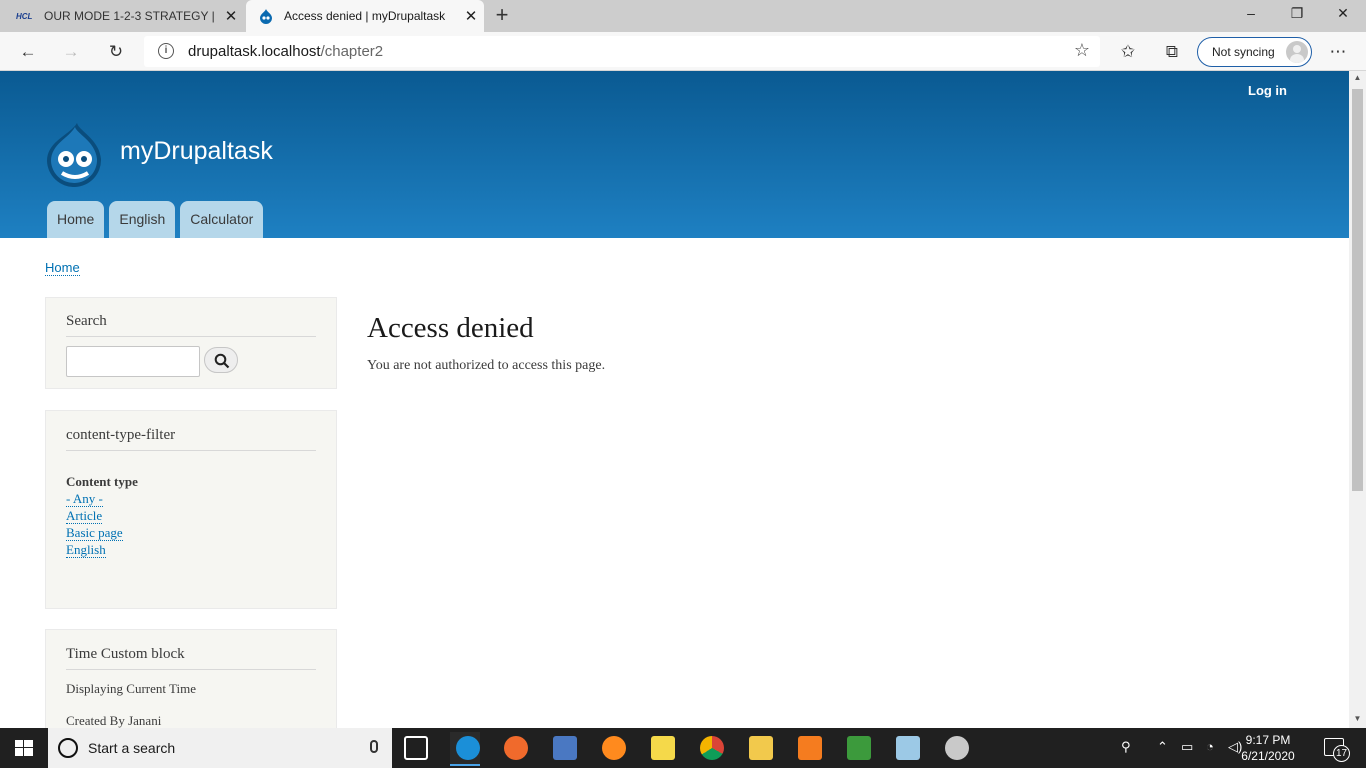 The image size is (1366, 768). Describe the element at coordinates (116, 52) in the screenshot. I see `refresh-icon: ↻` at that location.